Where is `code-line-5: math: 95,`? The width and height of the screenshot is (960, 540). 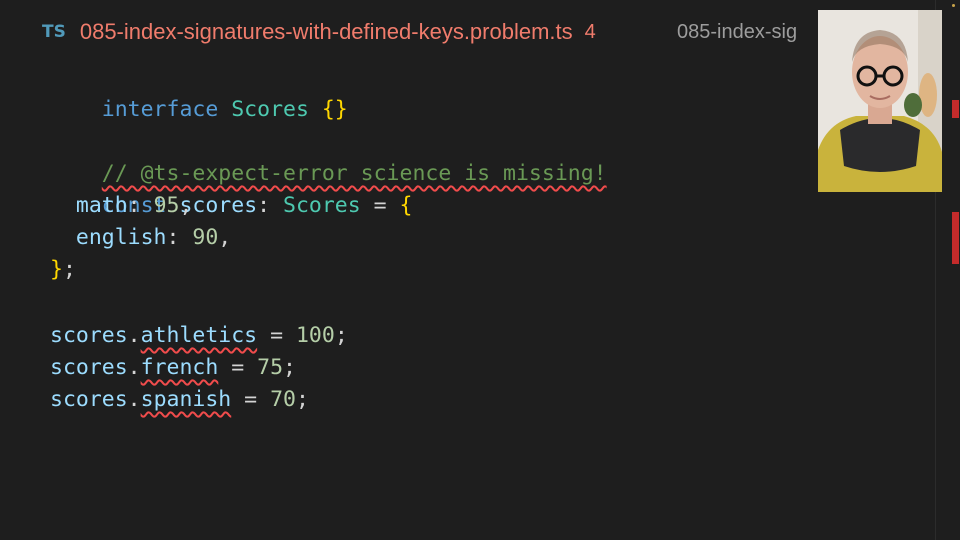
code-line-5: math: 95, is located at coordinates (121, 206).